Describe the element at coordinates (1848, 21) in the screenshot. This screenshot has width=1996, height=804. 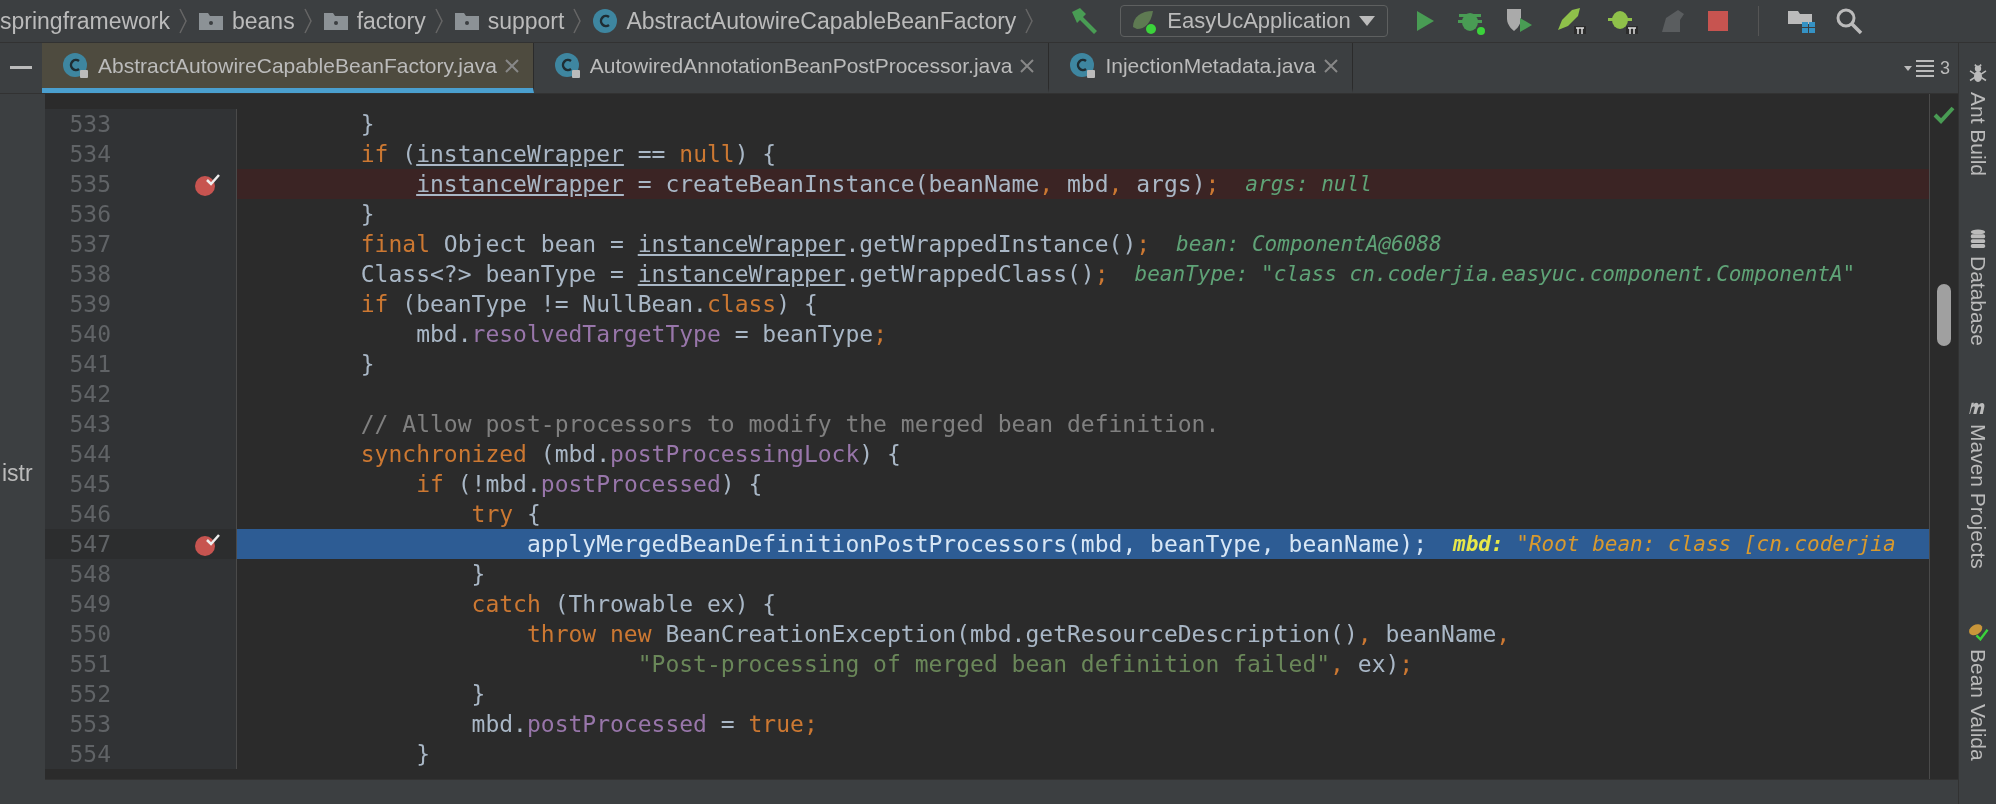
I see `search-icon` at that location.